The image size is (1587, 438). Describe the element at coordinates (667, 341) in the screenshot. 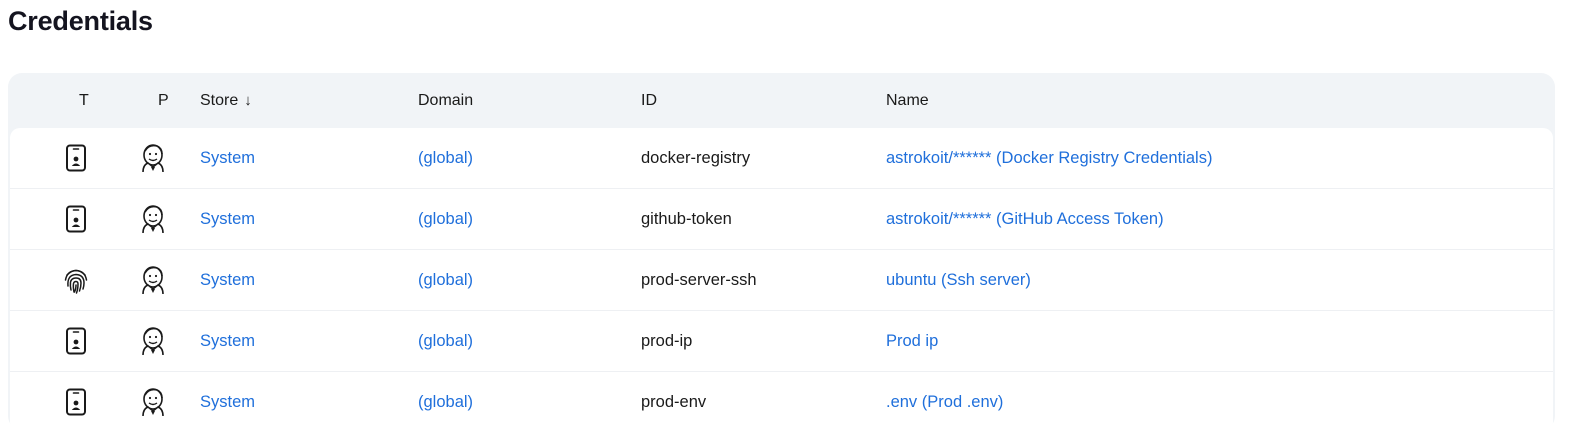

I see `credential-id: prod-ip` at that location.